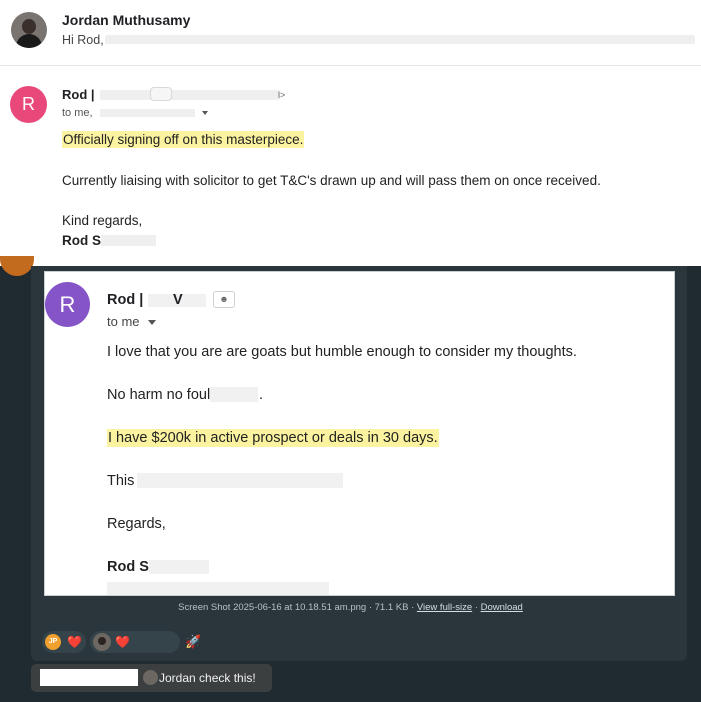 This screenshot has width=701, height=702. Describe the element at coordinates (178, 300) in the screenshot. I see `sender-name-fragment: V` at that location.